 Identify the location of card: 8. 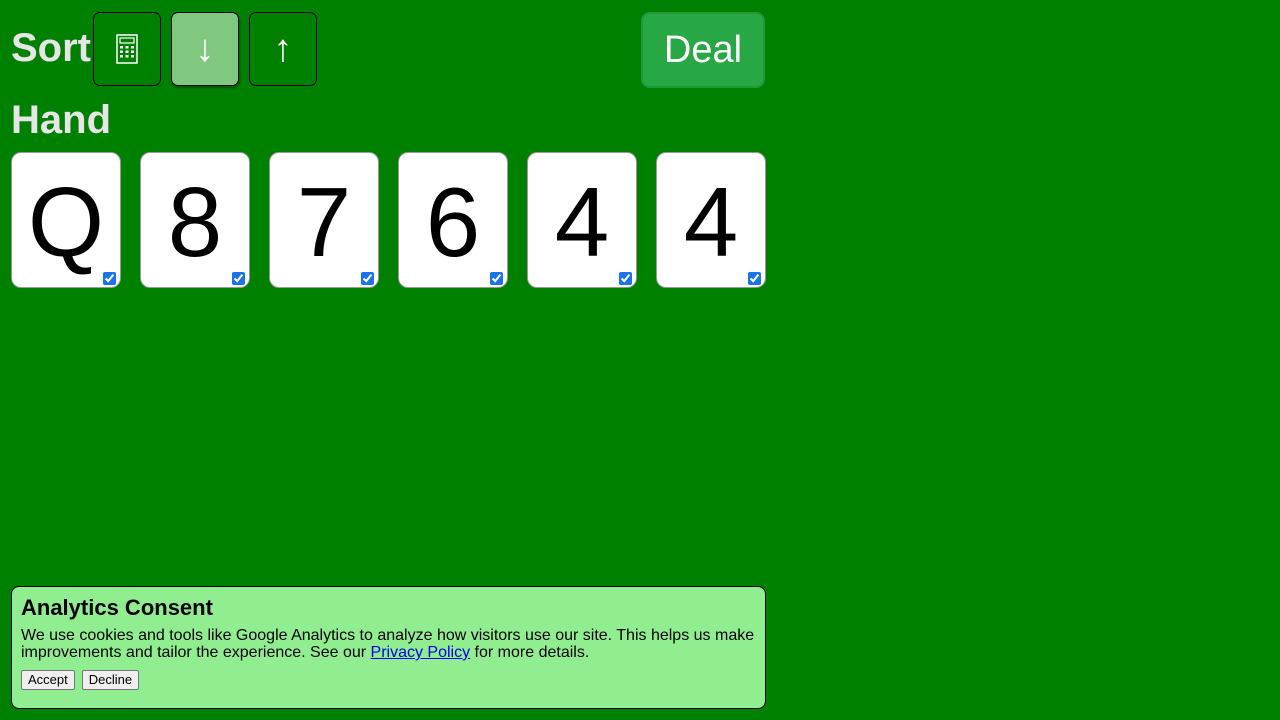
(195, 220).